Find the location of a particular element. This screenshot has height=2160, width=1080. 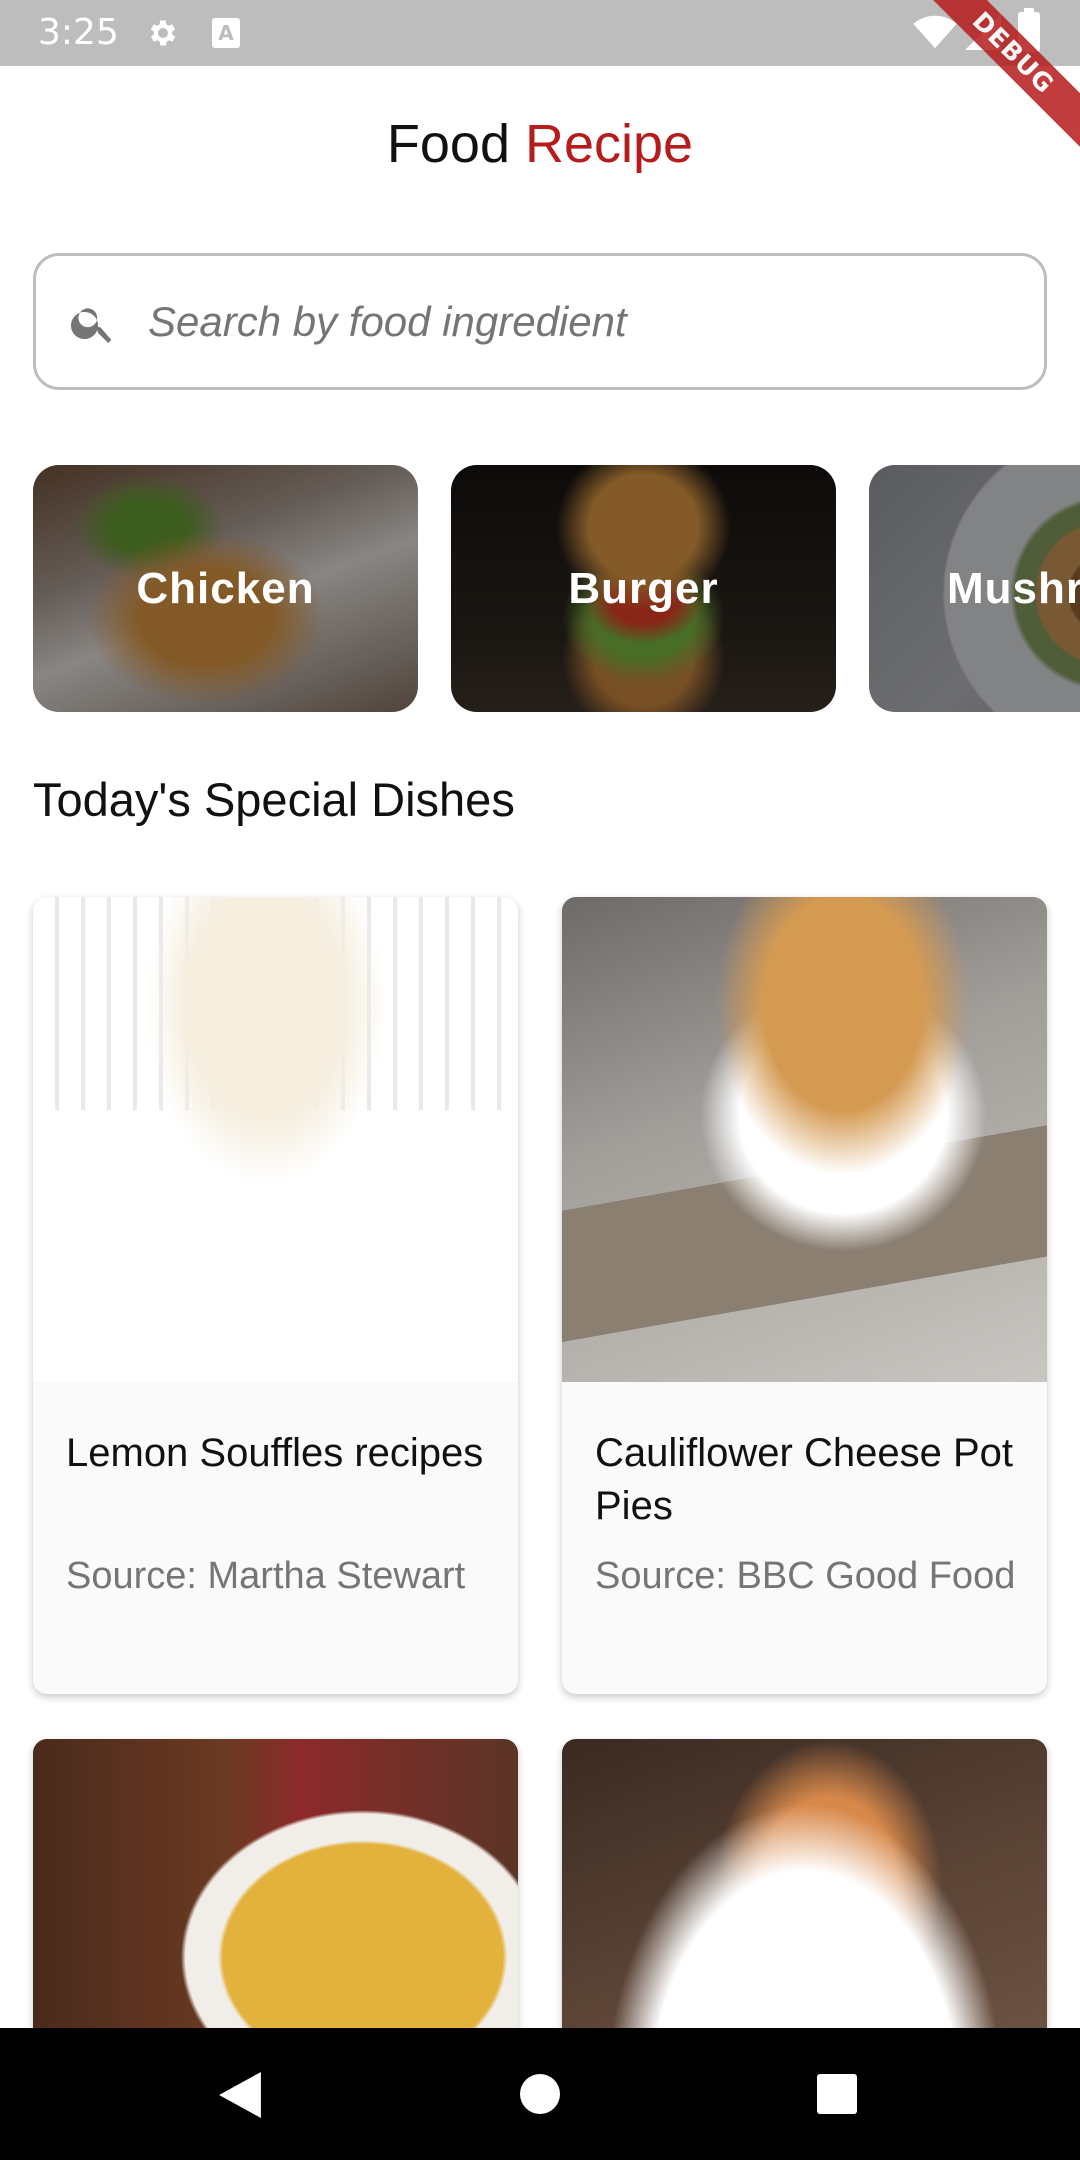

back-icon is located at coordinates (240, 2095).